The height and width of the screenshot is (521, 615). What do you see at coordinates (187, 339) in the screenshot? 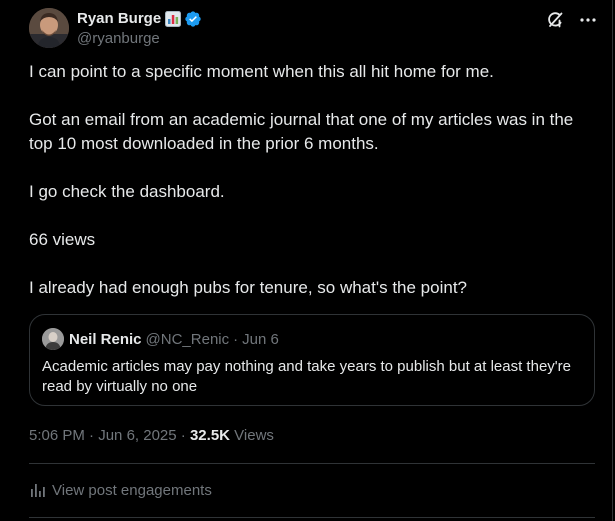
I see `quoted-author-handle: @NC_Renic` at bounding box center [187, 339].